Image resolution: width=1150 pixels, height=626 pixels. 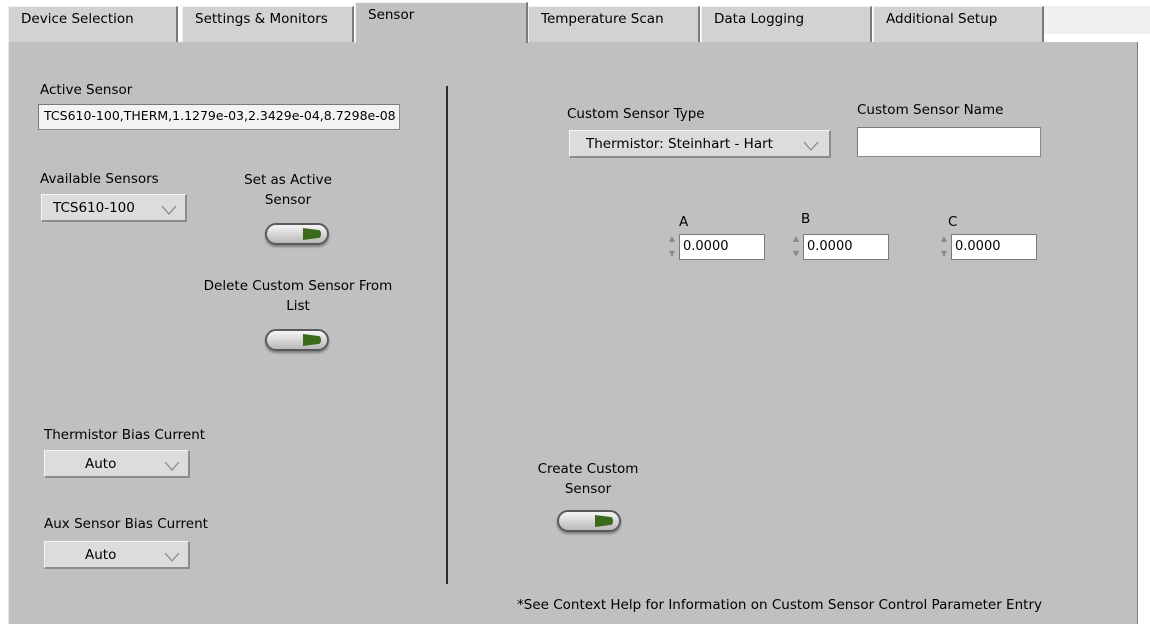 What do you see at coordinates (602, 19) in the screenshot?
I see `tab-label: Temperature Scan` at bounding box center [602, 19].